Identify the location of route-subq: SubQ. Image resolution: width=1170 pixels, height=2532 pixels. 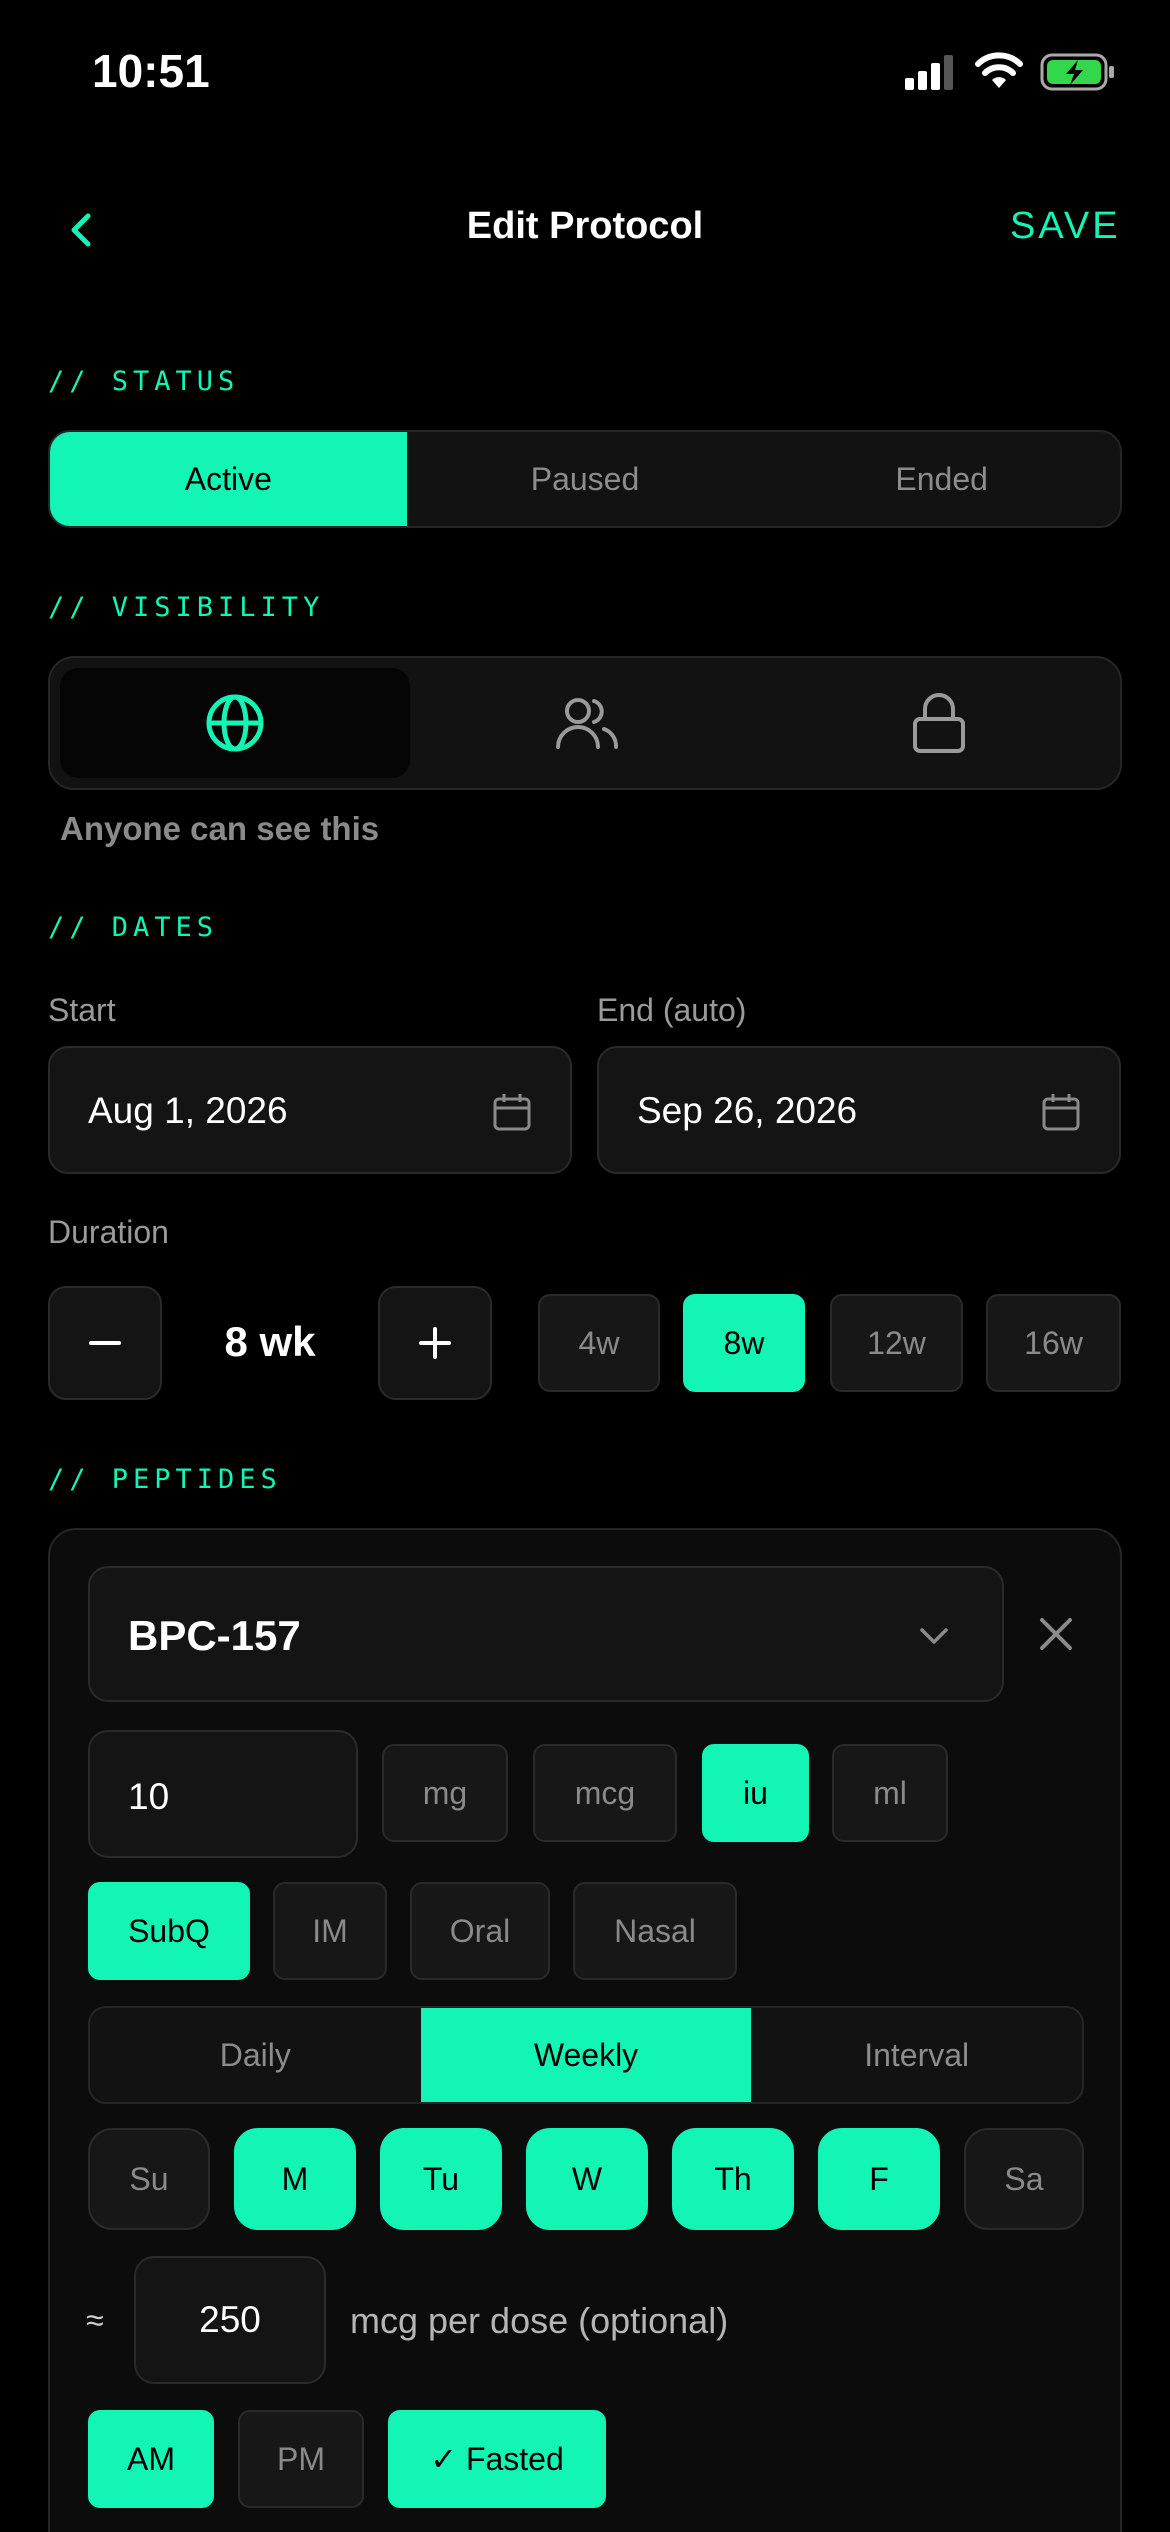
(169, 1931).